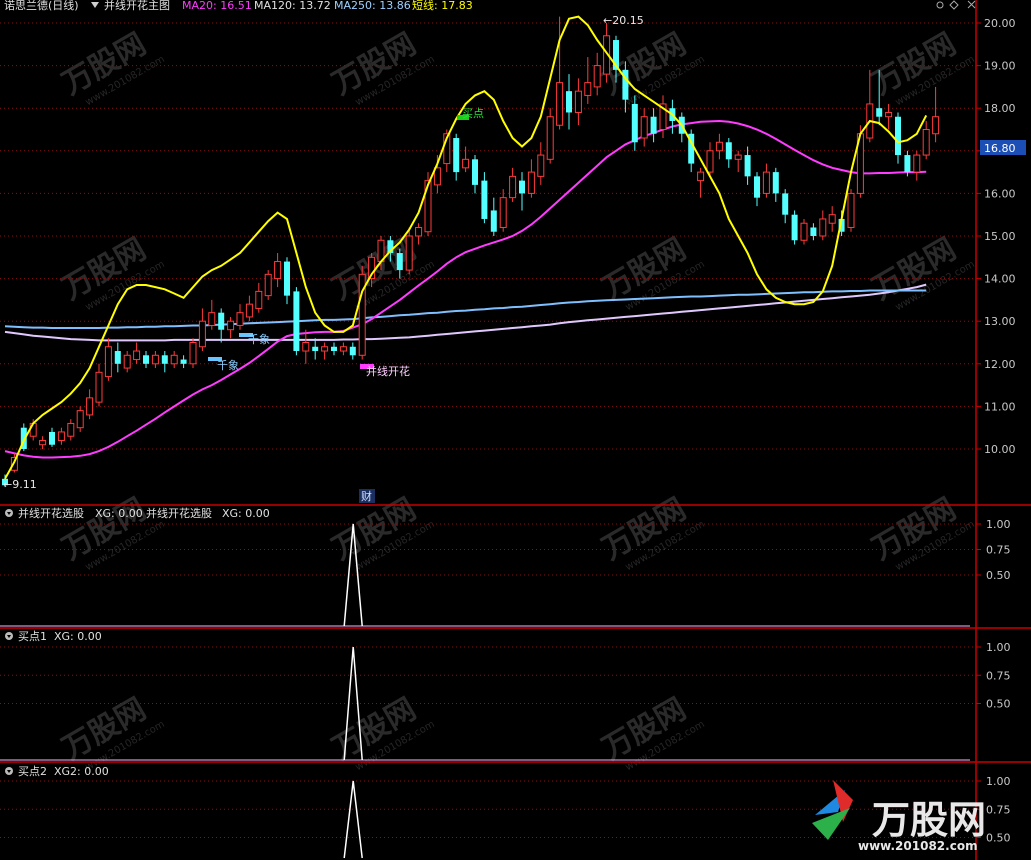  Describe the element at coordinates (353, 819) in the screenshot. I see `sub-spike` at that location.